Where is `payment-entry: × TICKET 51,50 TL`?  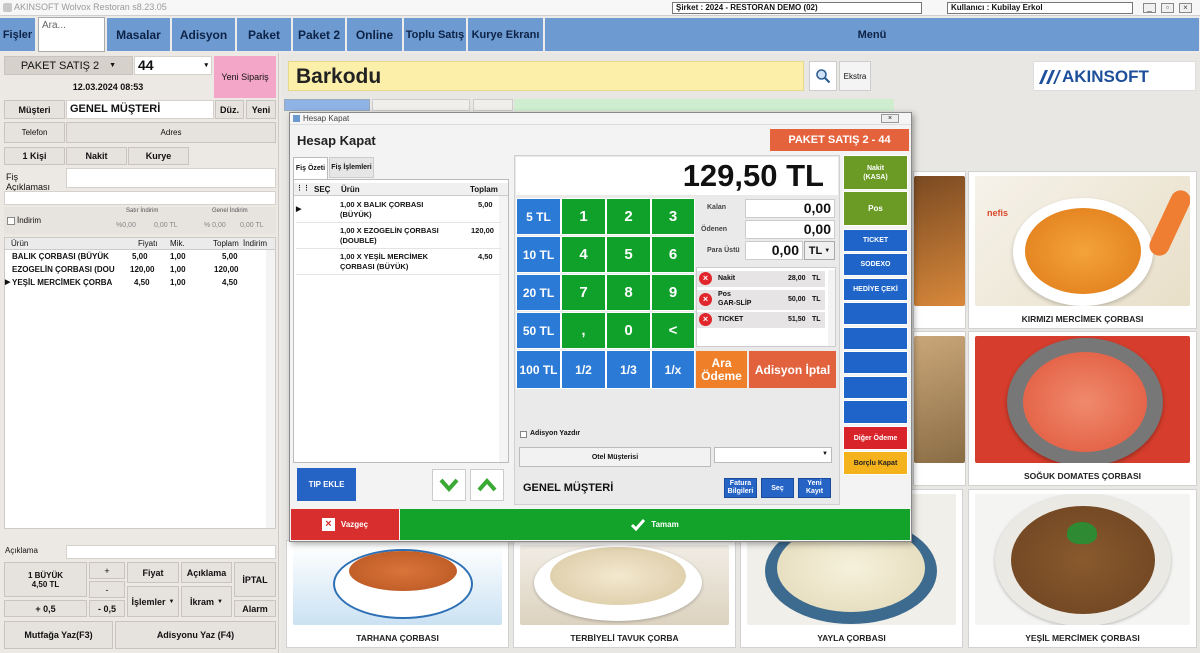 payment-entry: × TICKET 51,50 TL is located at coordinates (761, 320).